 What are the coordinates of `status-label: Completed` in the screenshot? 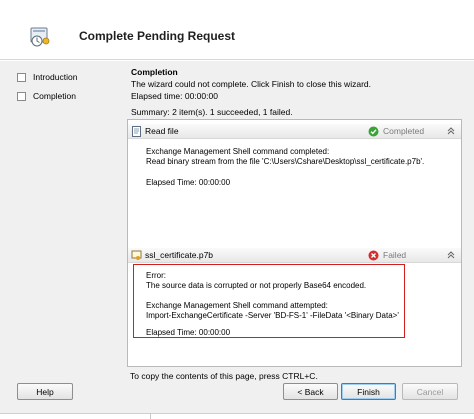 It's located at (404, 131).